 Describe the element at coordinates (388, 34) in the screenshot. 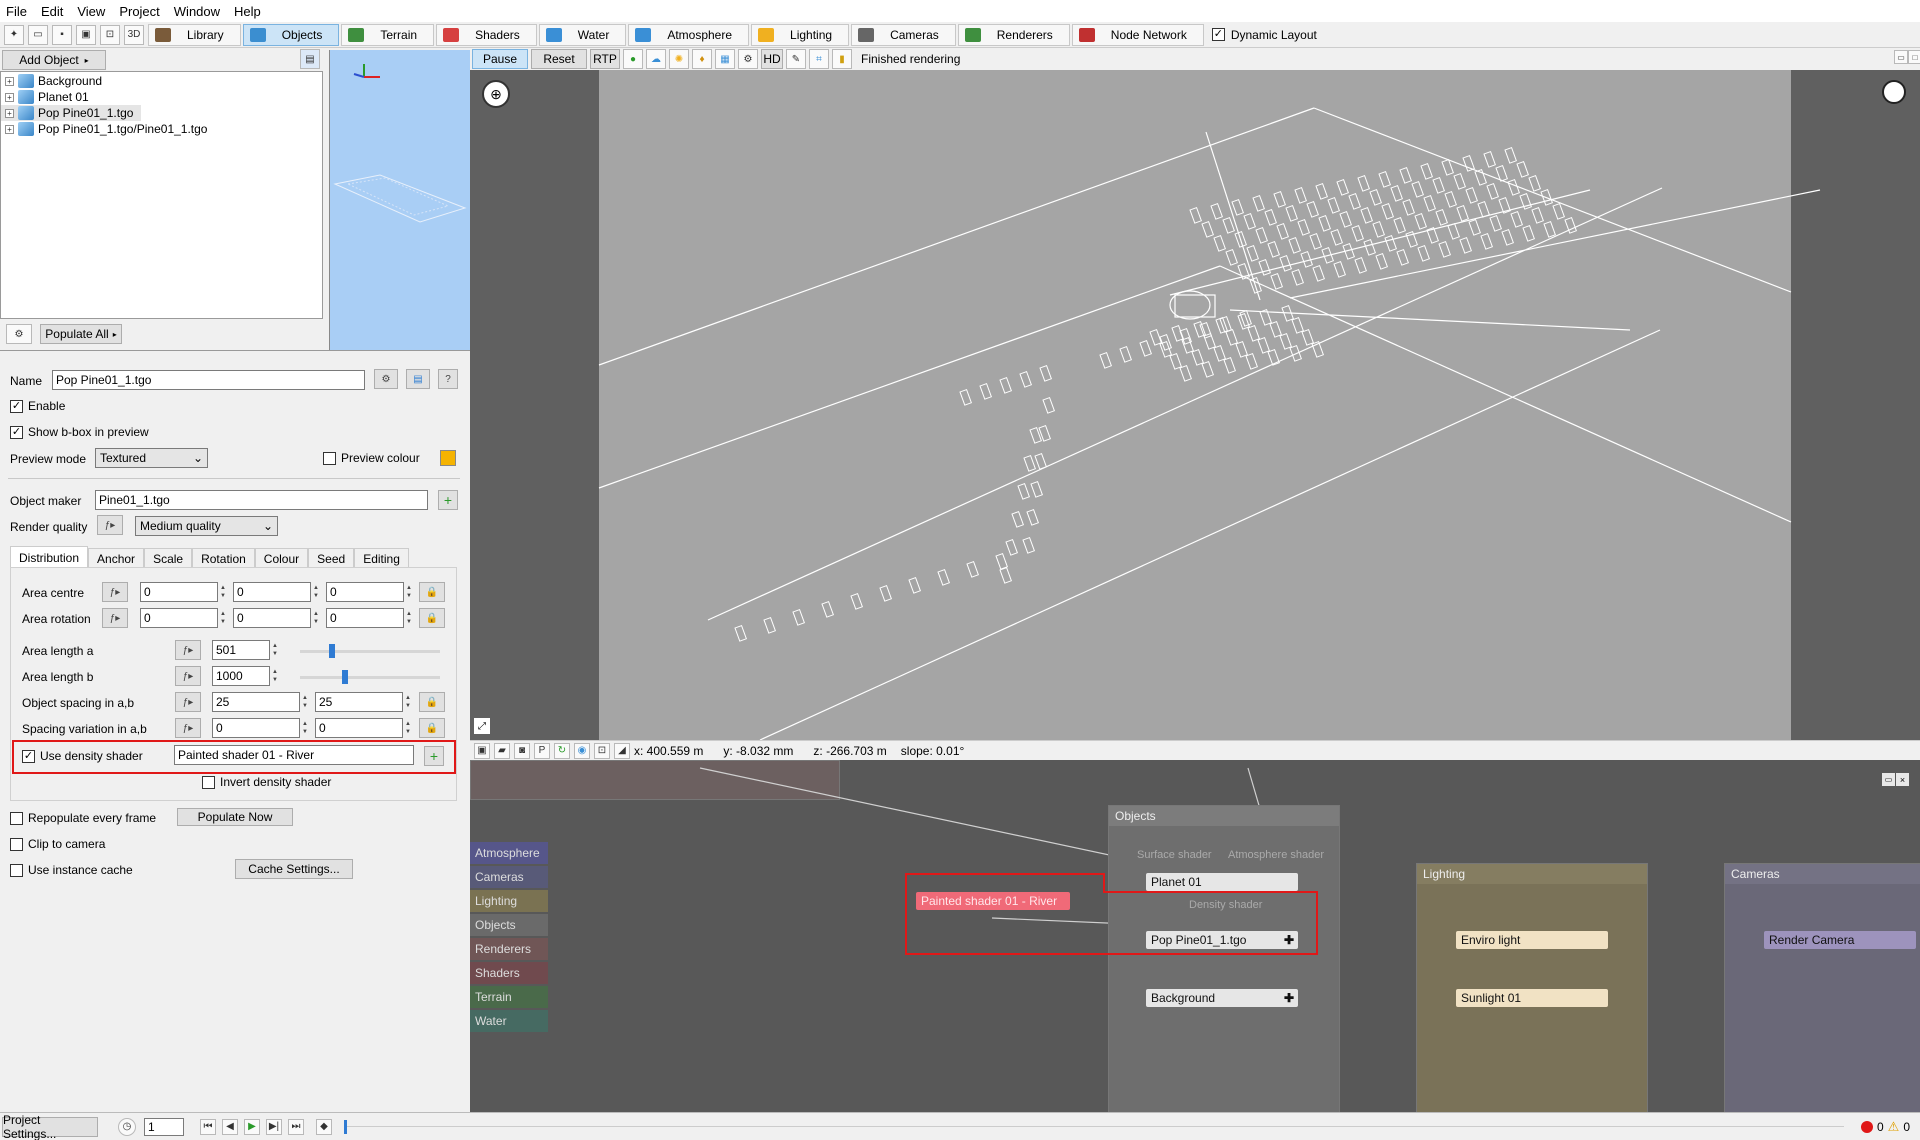

I see `toolbar-tab-terrain: Terrain` at that location.